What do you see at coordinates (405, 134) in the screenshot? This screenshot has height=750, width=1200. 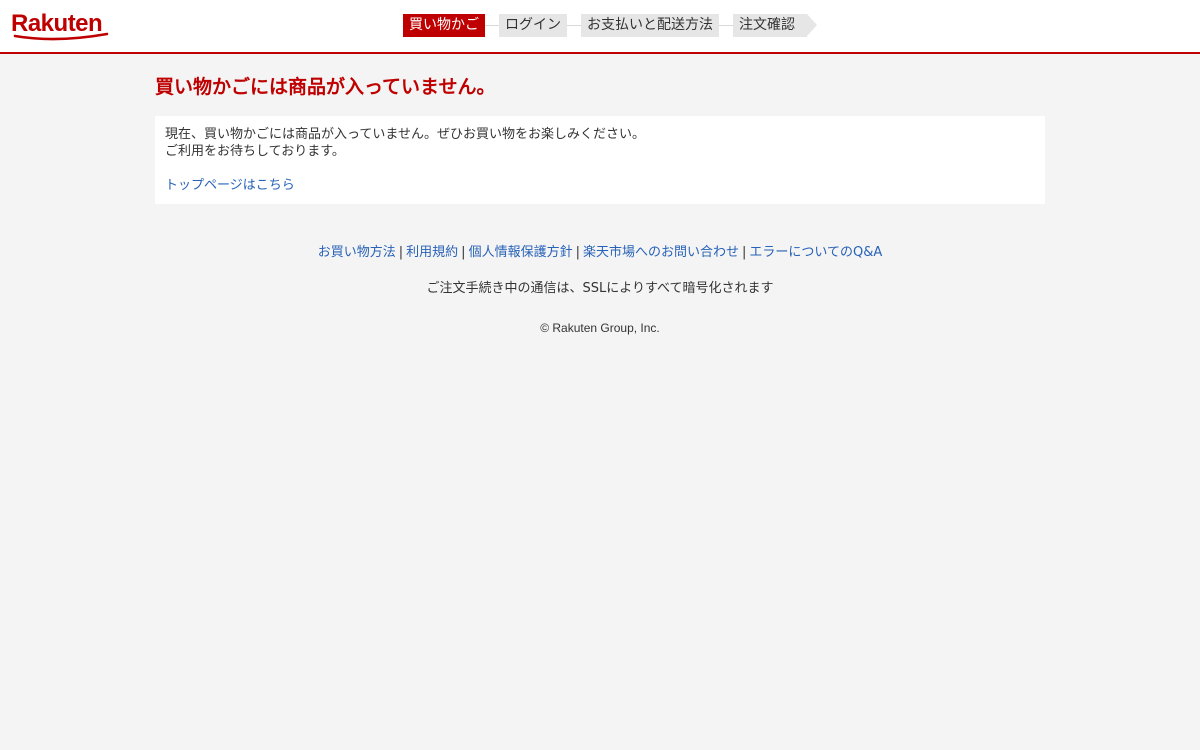 I see `message-line-1: 現在、買い物かごには商品が入っていません。ぜひお買い物をお楽しみください。` at bounding box center [405, 134].